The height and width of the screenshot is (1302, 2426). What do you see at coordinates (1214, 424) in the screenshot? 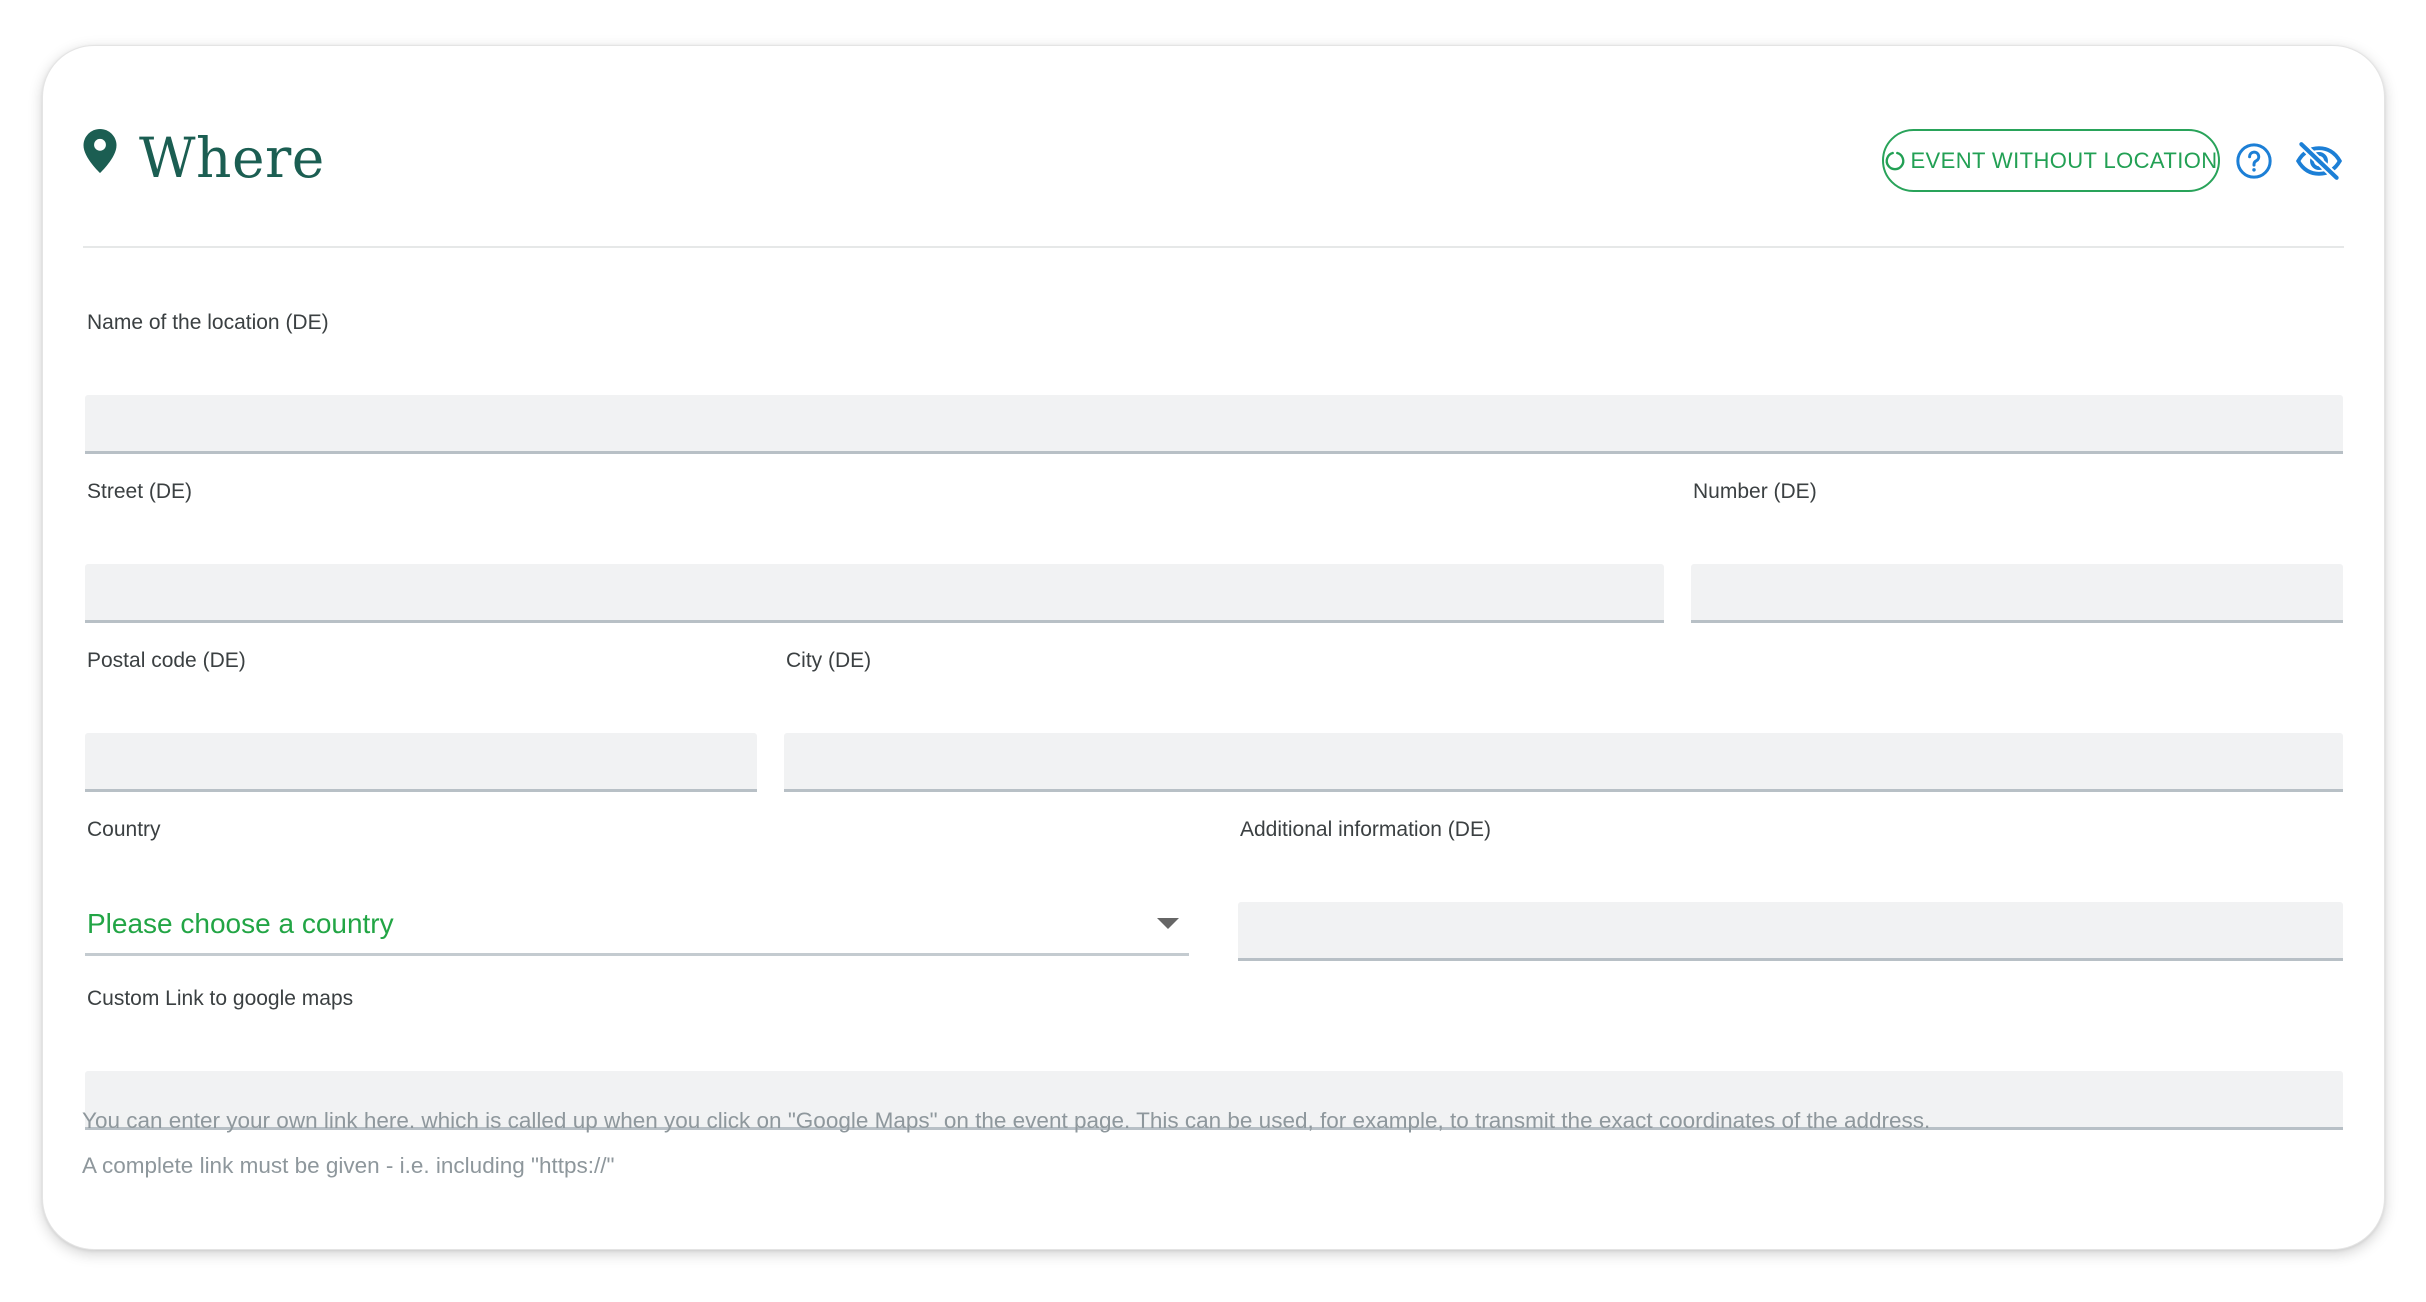
I see `location-name-input` at bounding box center [1214, 424].